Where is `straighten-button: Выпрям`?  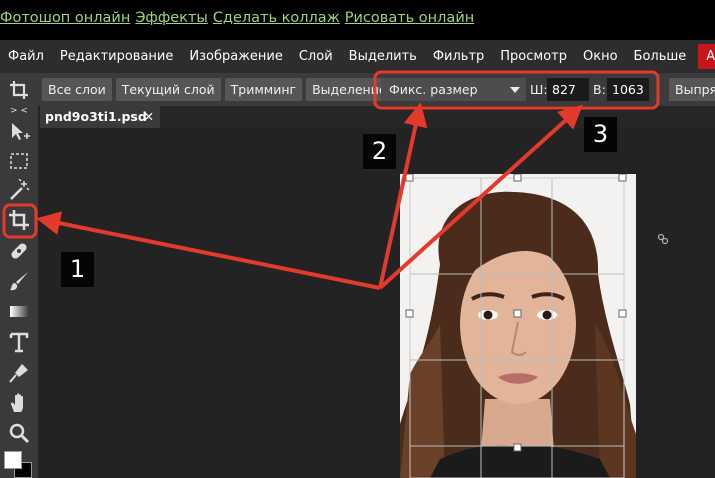
straighten-button: Выпрям is located at coordinates (692, 89).